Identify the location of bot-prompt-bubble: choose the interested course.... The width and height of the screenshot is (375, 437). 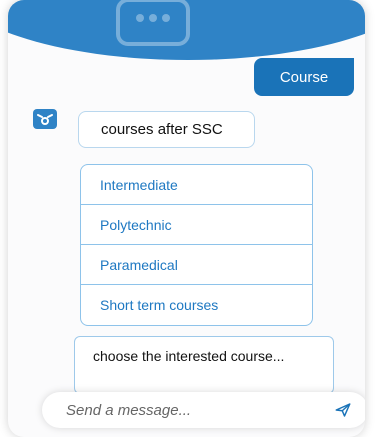
(204, 365).